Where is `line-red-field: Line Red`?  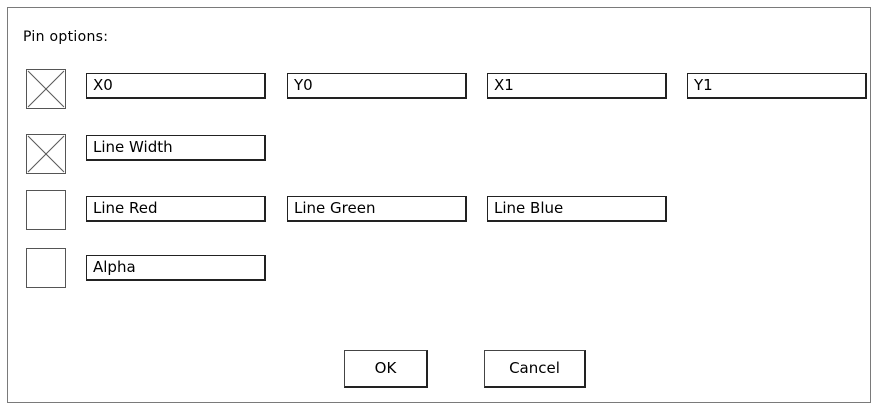 line-red-field: Line Red is located at coordinates (176, 209).